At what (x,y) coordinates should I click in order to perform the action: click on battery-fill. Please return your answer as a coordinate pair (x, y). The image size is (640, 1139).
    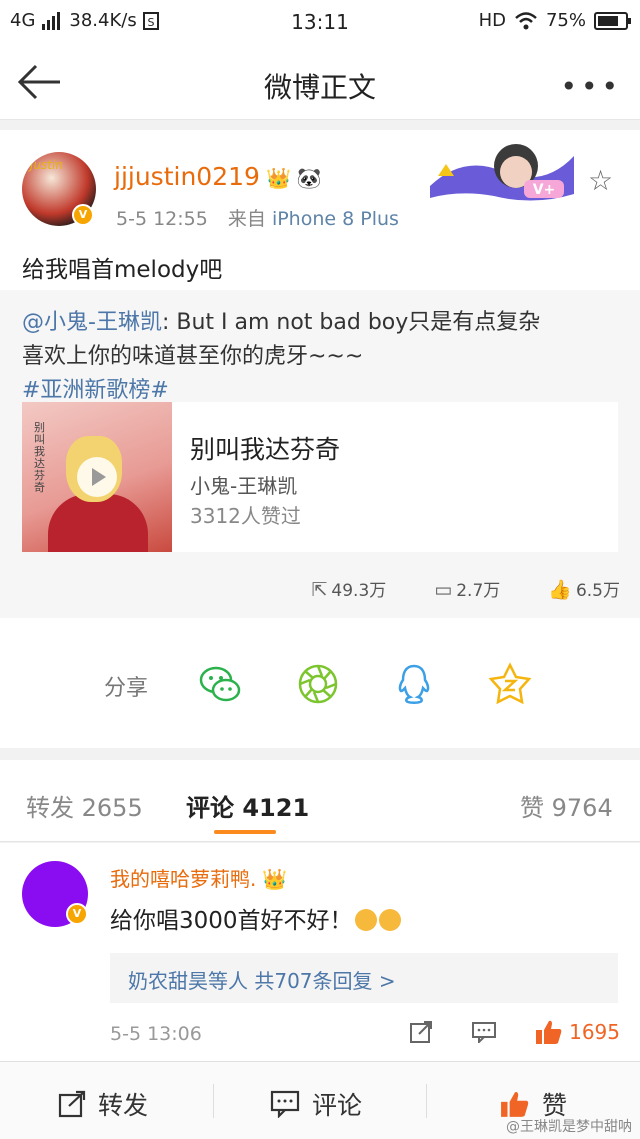
    Looking at the image, I should click on (608, 20).